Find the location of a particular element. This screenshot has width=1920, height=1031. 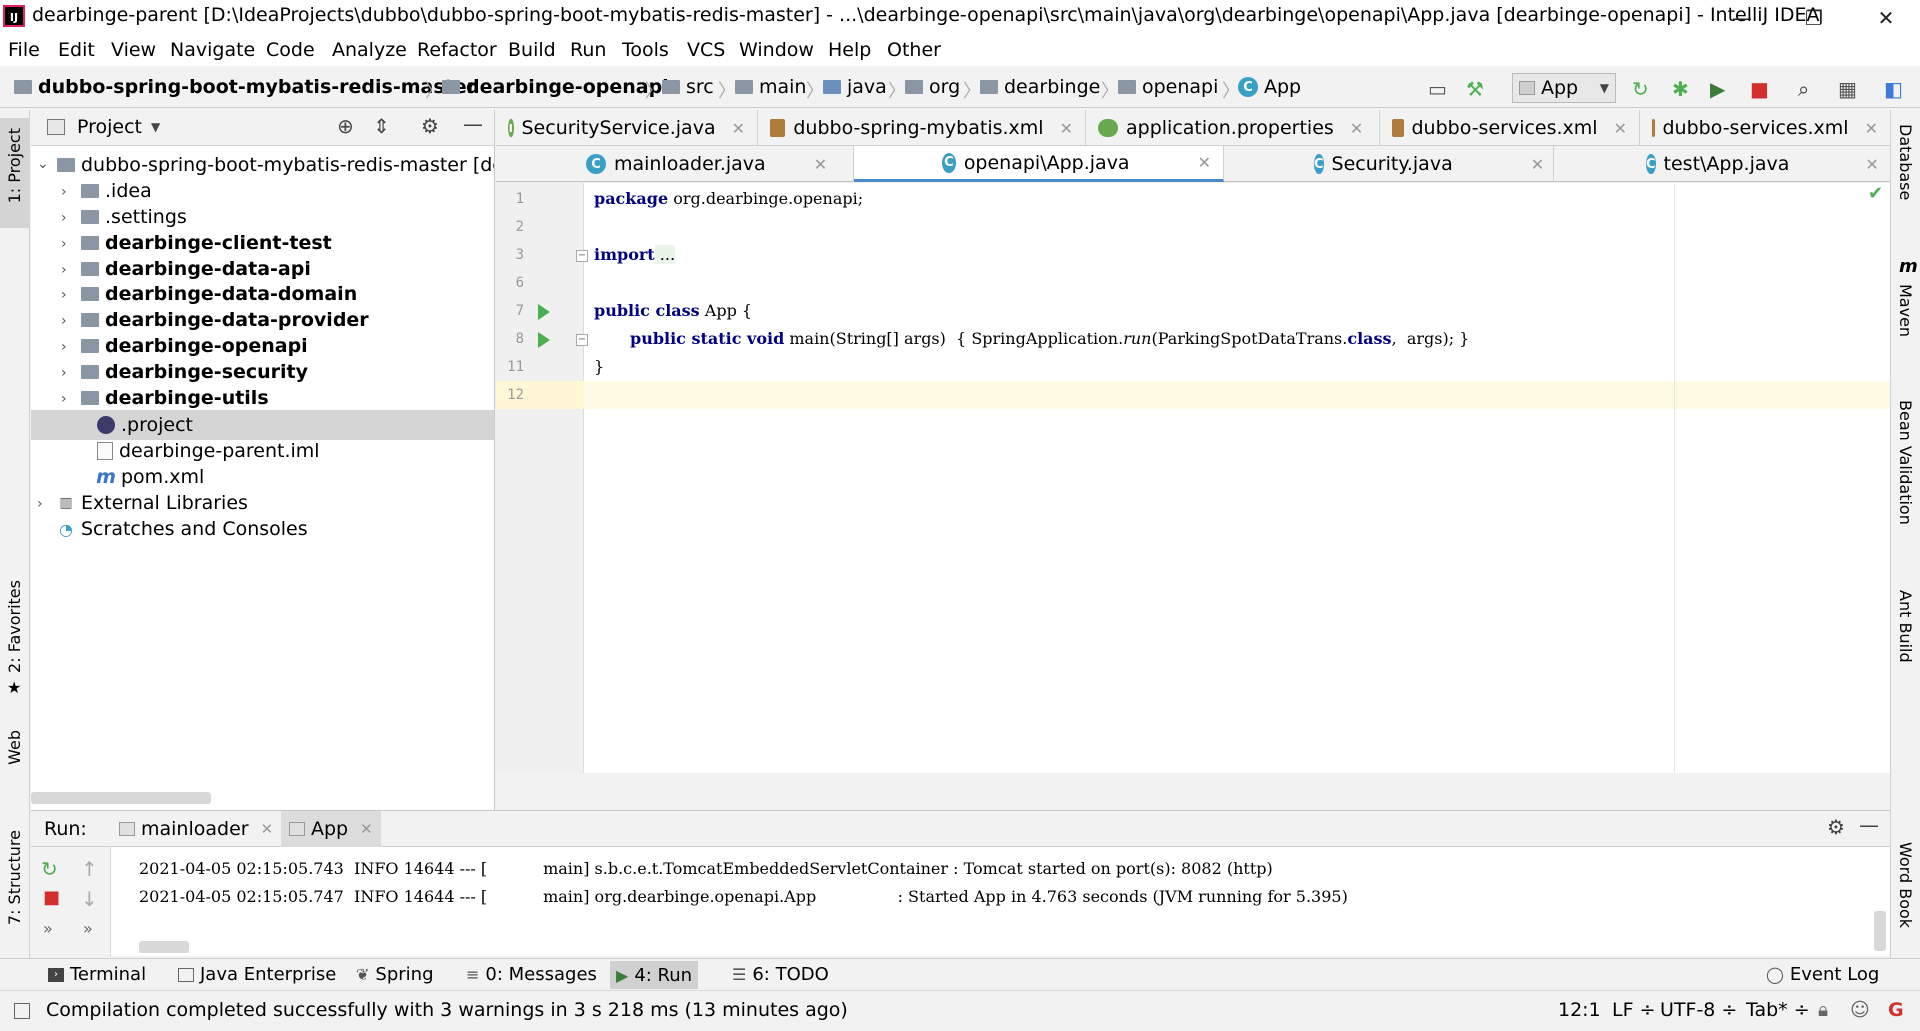

chevron-down-icon: ⌄ is located at coordinates (43, 164).